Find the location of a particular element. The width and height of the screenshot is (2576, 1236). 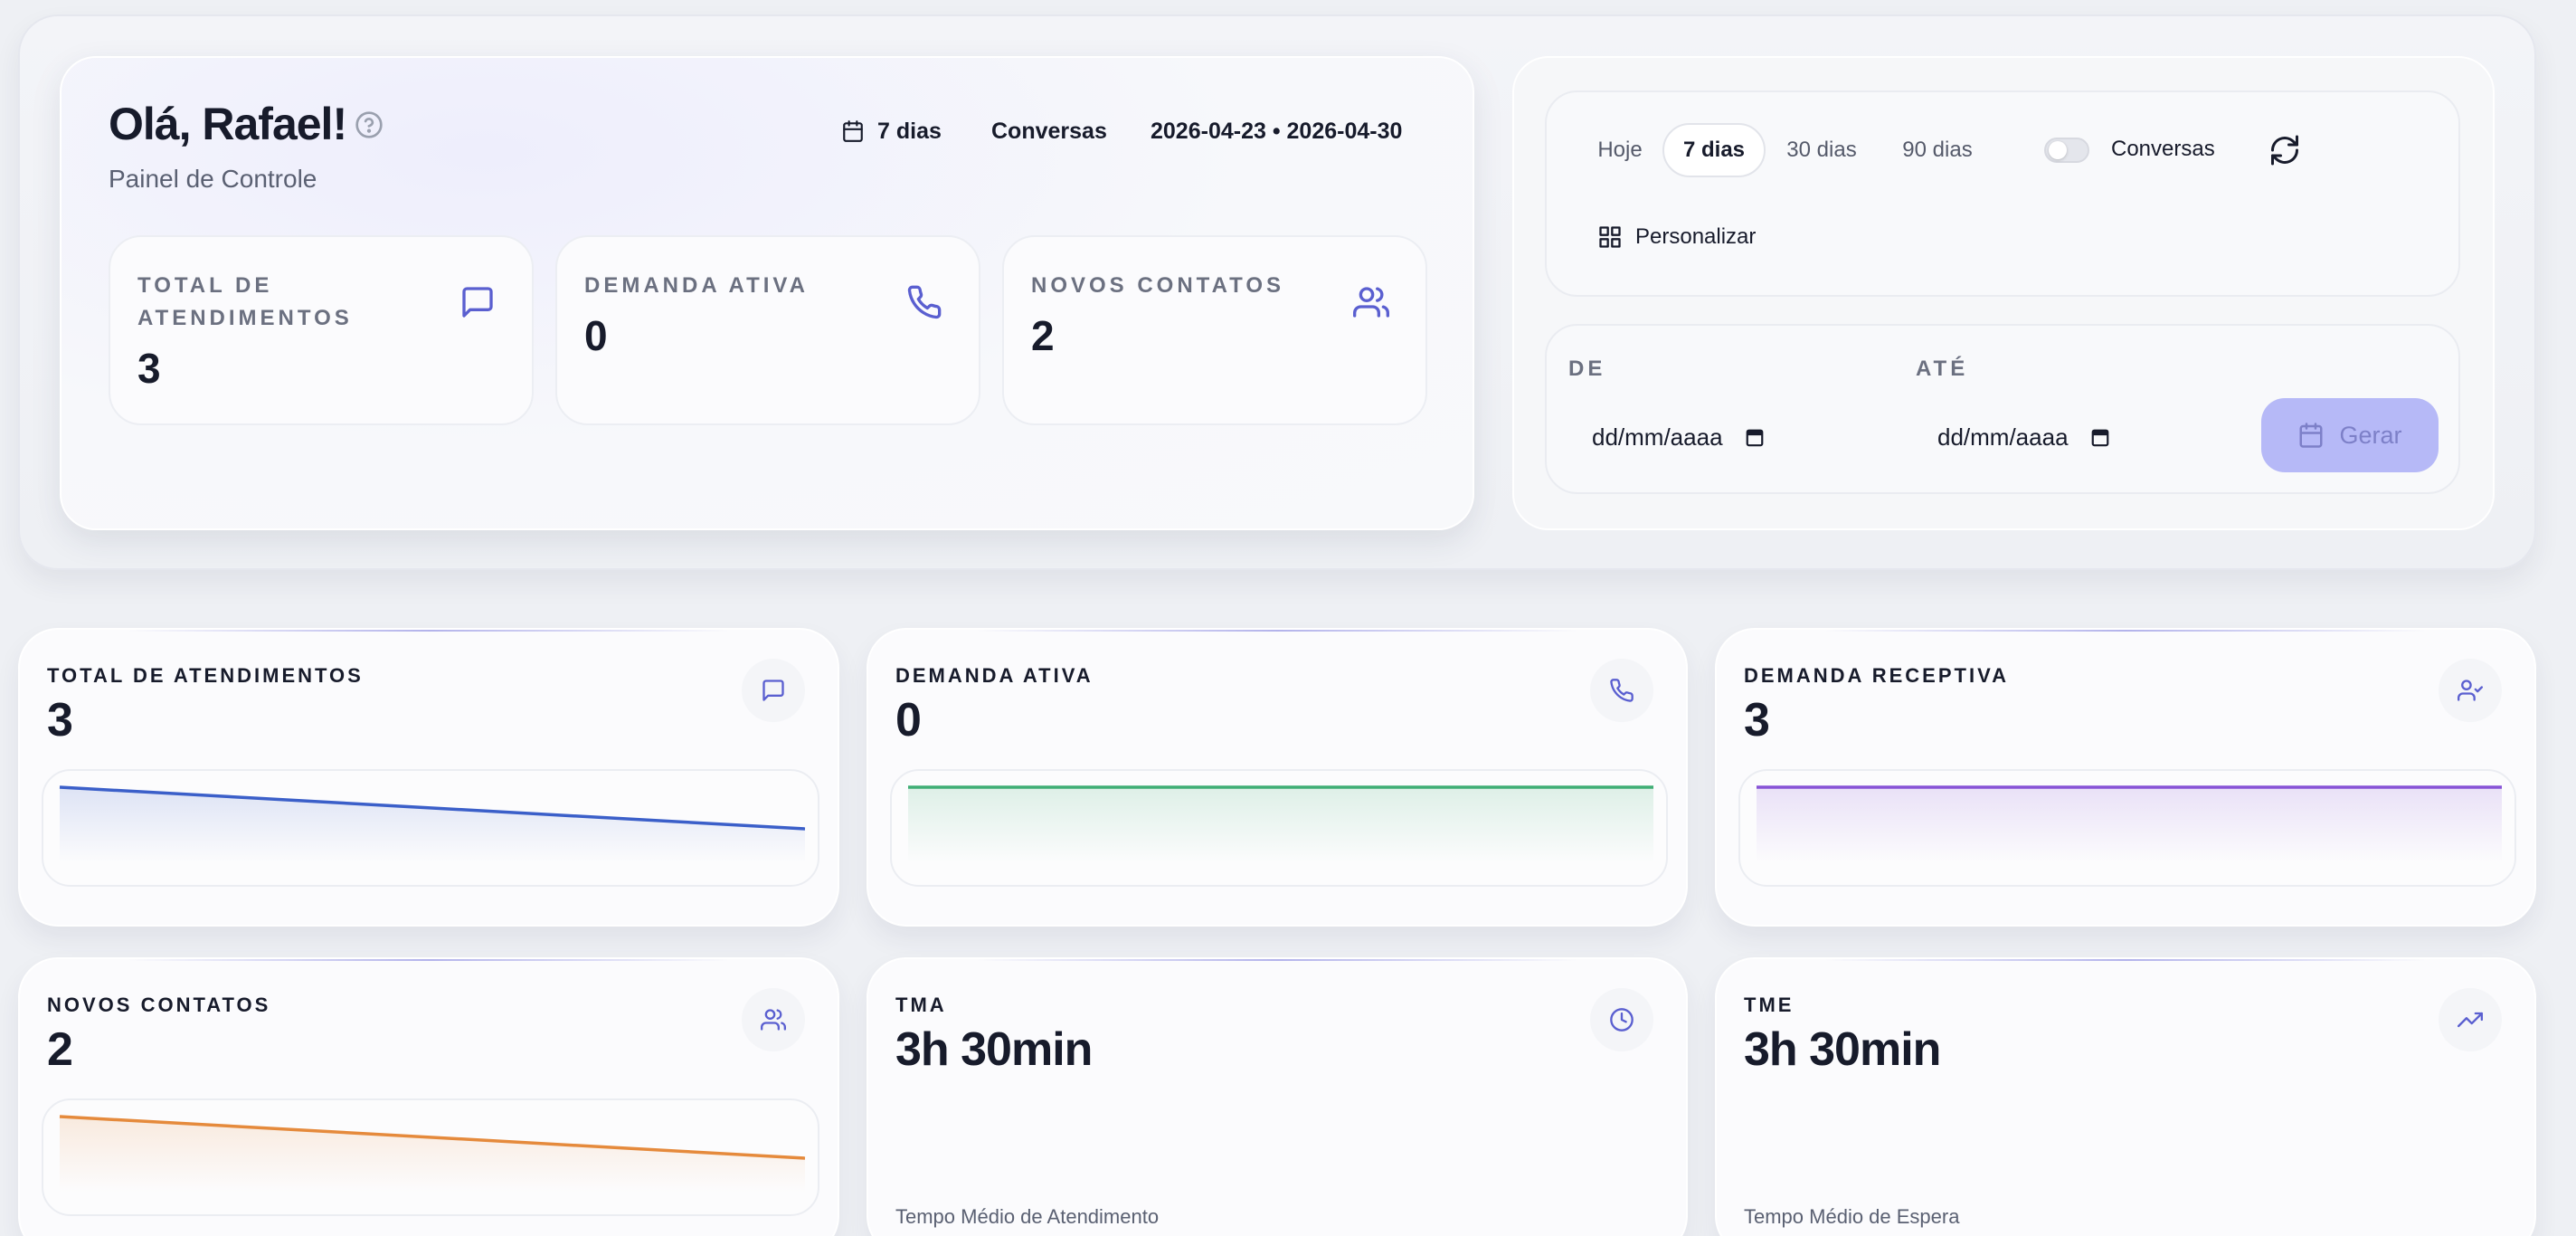

from-label: DE is located at coordinates (1587, 369).